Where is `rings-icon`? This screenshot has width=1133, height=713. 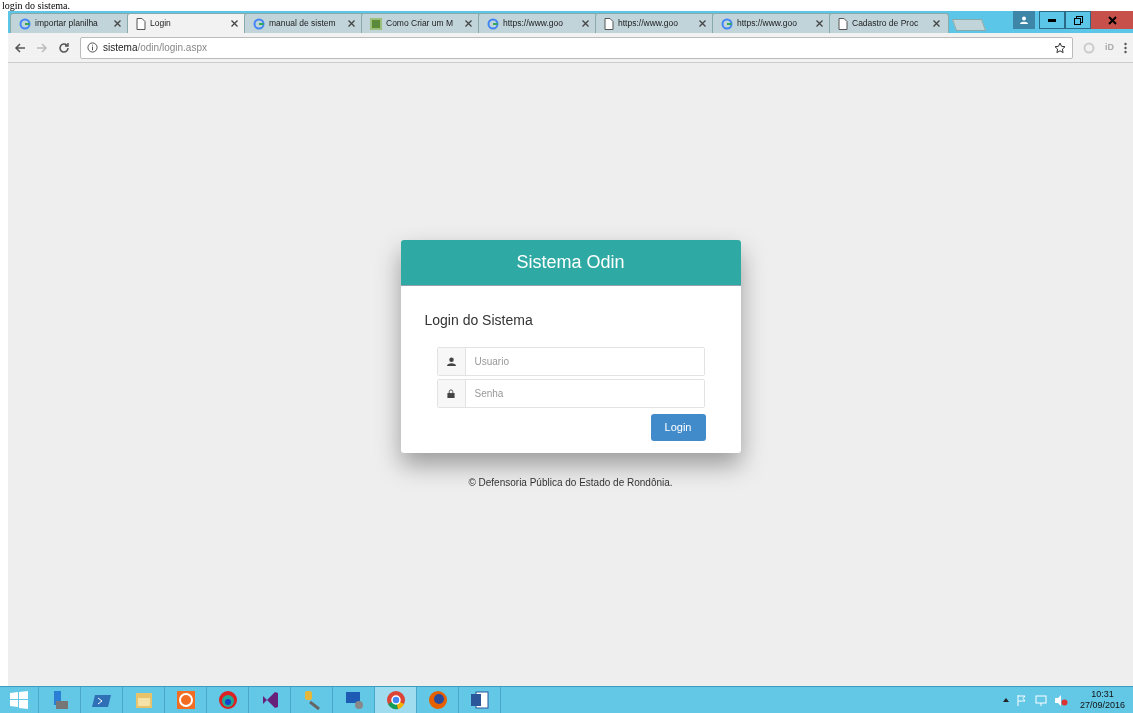
rings-icon is located at coordinates (227, 700).